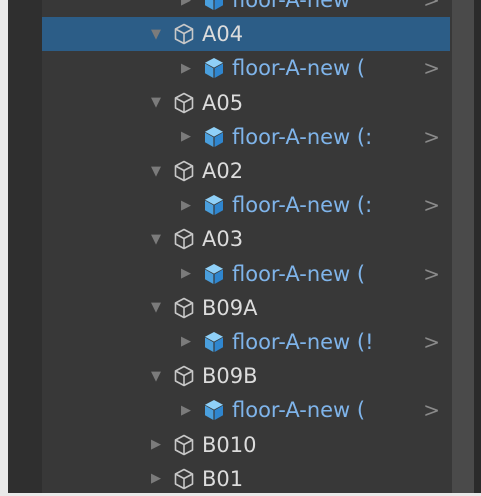 The image size is (481, 496). Describe the element at coordinates (230, 376) in the screenshot. I see `row-label: B09B` at that location.